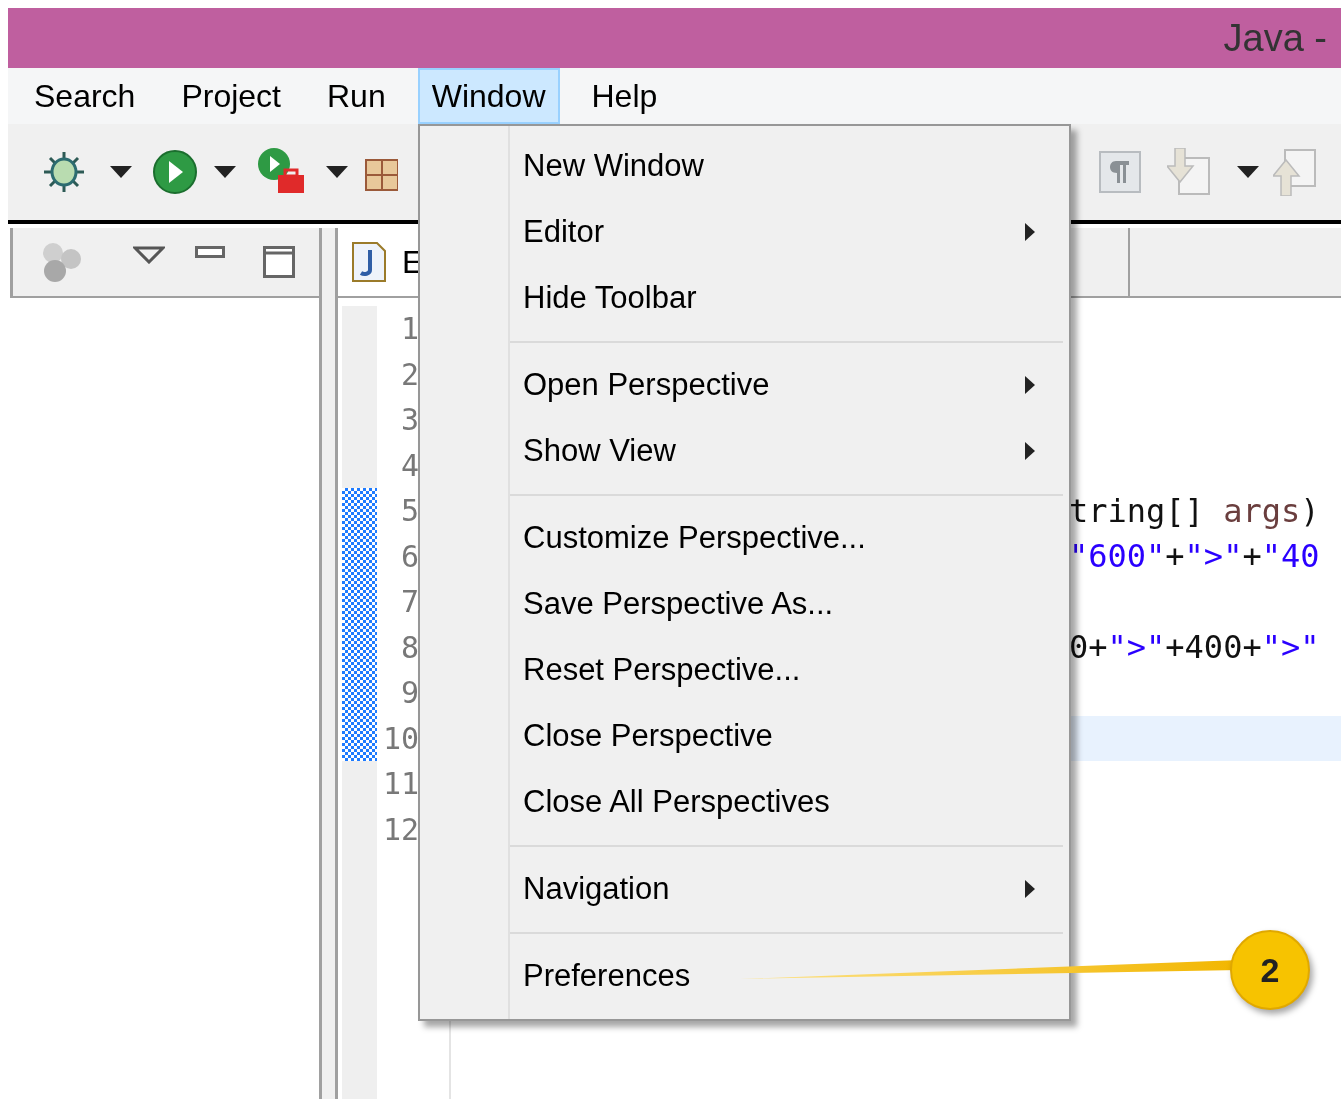 This screenshot has width=1341, height=1099. I want to click on line-number: 1, so click(409, 329).